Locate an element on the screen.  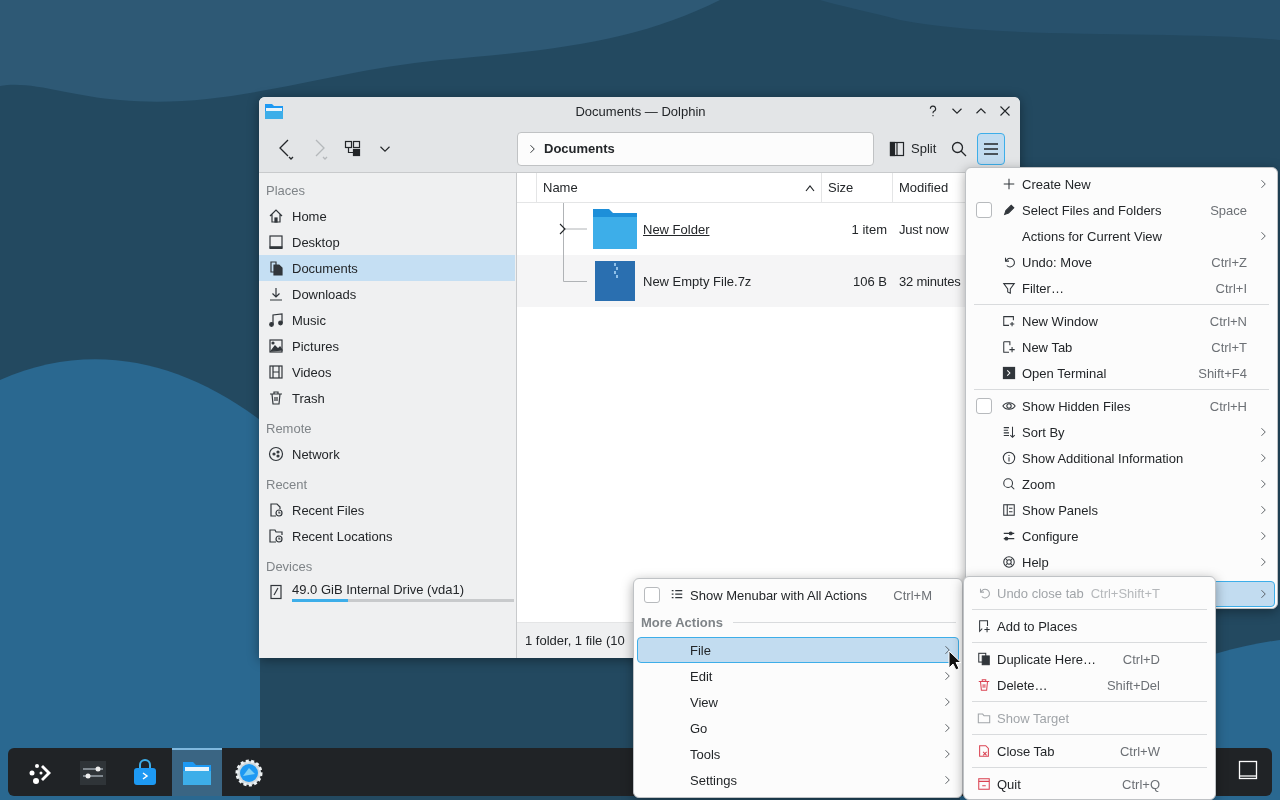
view-mode-icon is located at coordinates (353, 148).